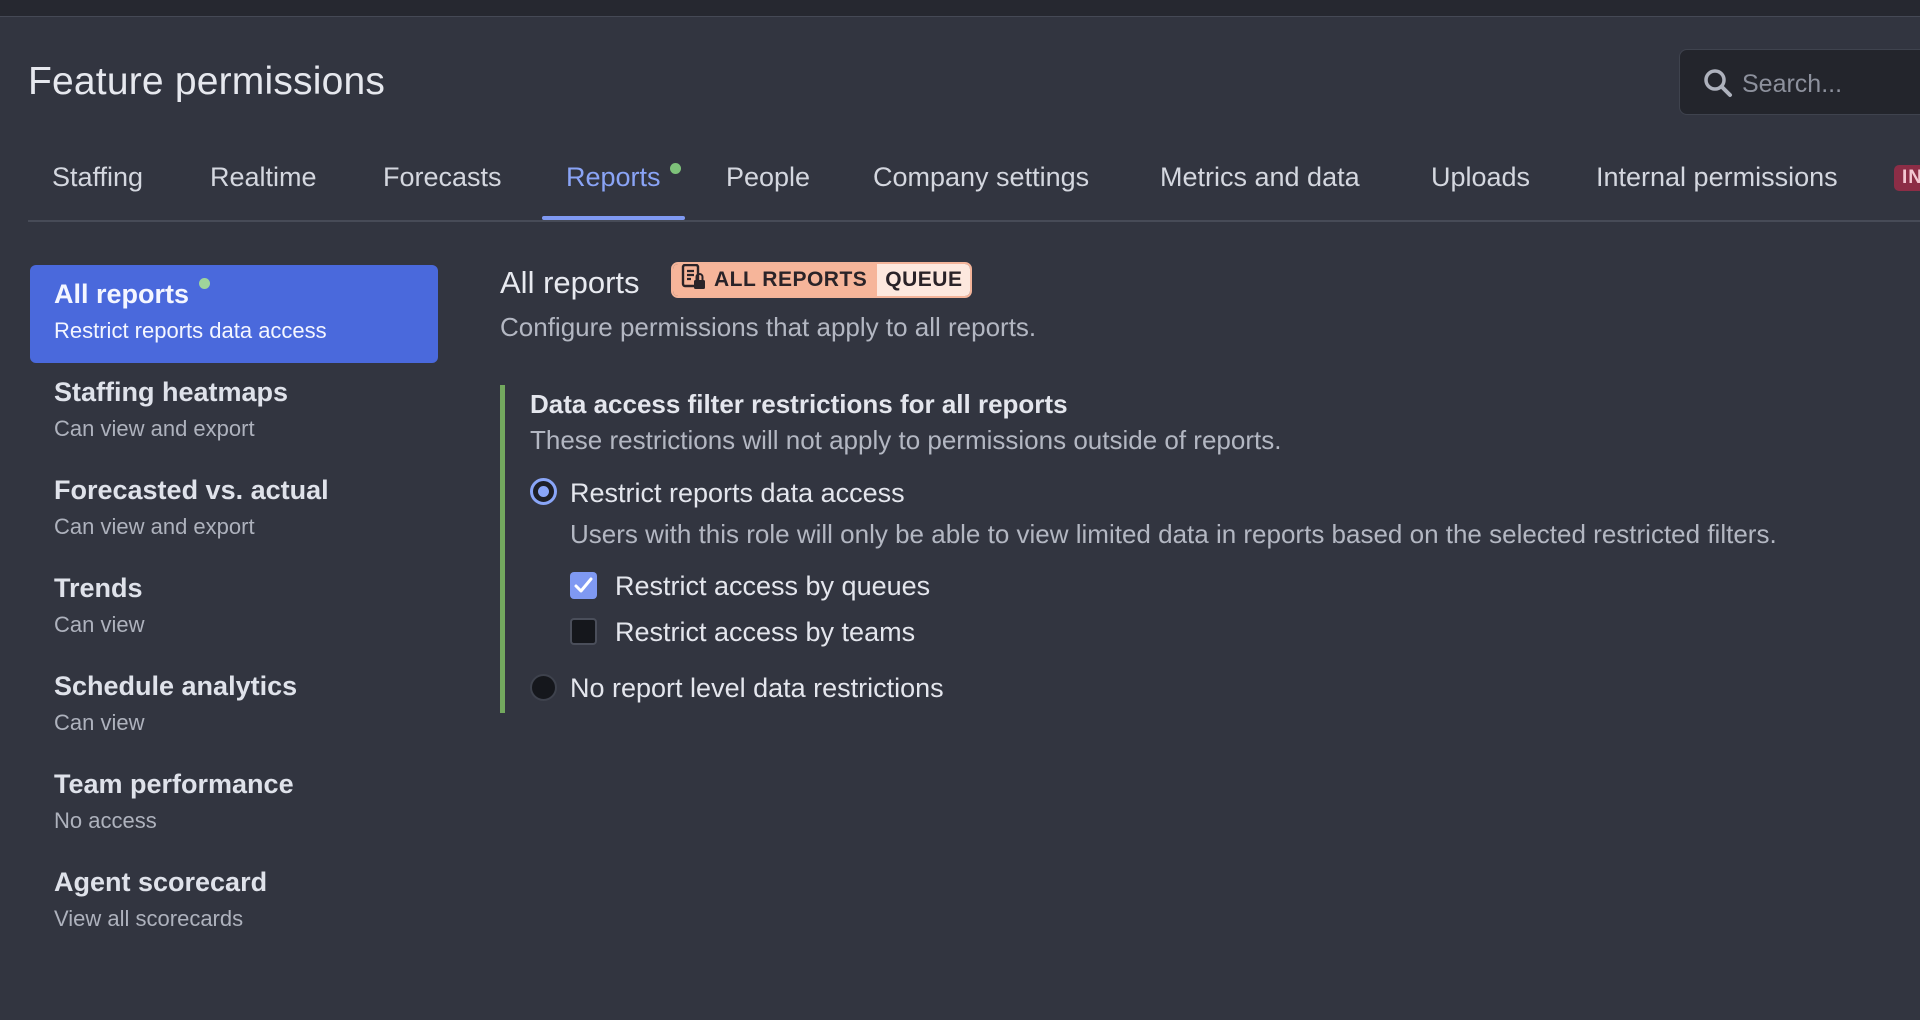 Image resolution: width=1920 pixels, height=1020 pixels. Describe the element at coordinates (190, 330) in the screenshot. I see `sidebar-item-subtitle: Restrict reports data access` at that location.